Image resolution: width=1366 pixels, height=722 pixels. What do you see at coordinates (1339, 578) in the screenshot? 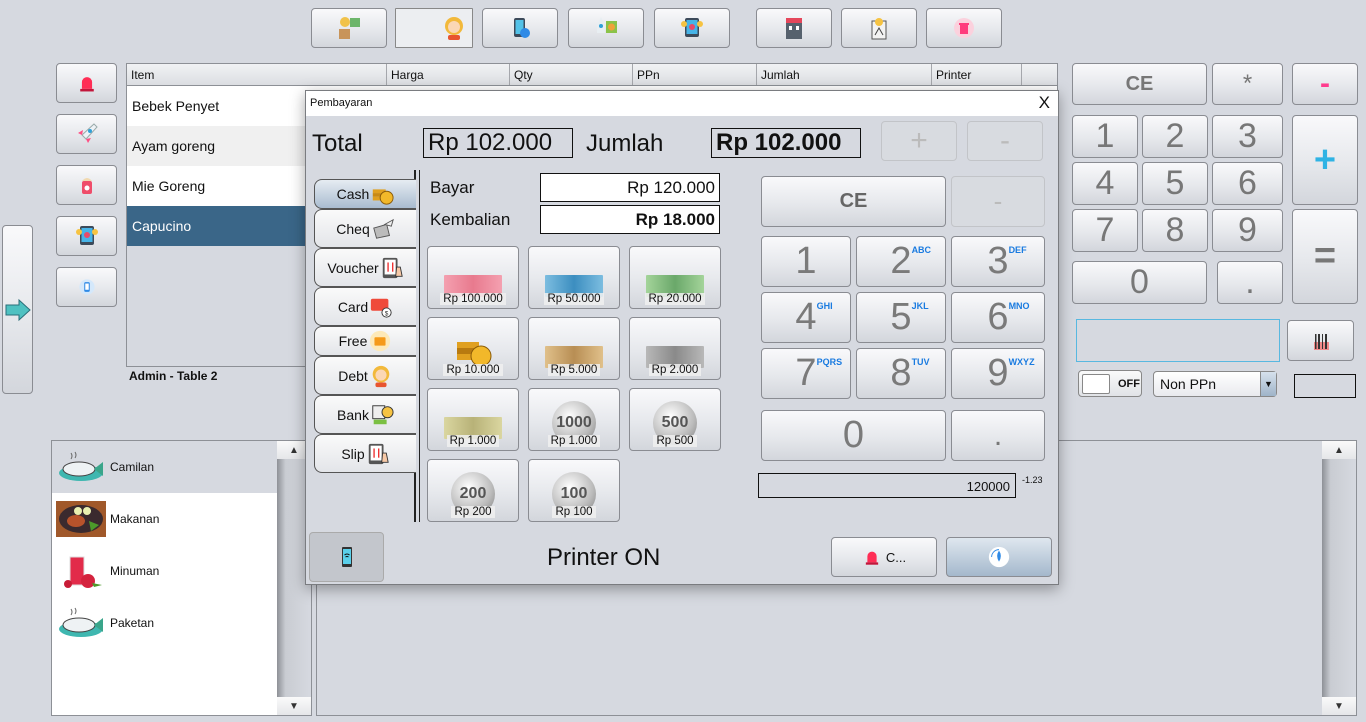
I see `item-panel-scrollbar: ▲ ▼` at bounding box center [1339, 578].